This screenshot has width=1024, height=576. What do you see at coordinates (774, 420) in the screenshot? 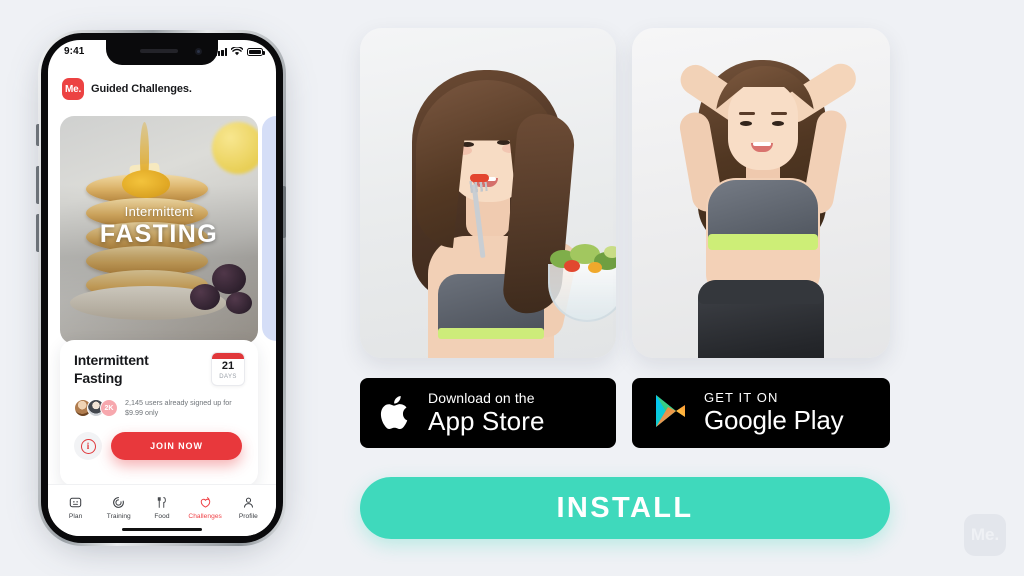
I see `google-play-line2: Google Play` at bounding box center [774, 420].